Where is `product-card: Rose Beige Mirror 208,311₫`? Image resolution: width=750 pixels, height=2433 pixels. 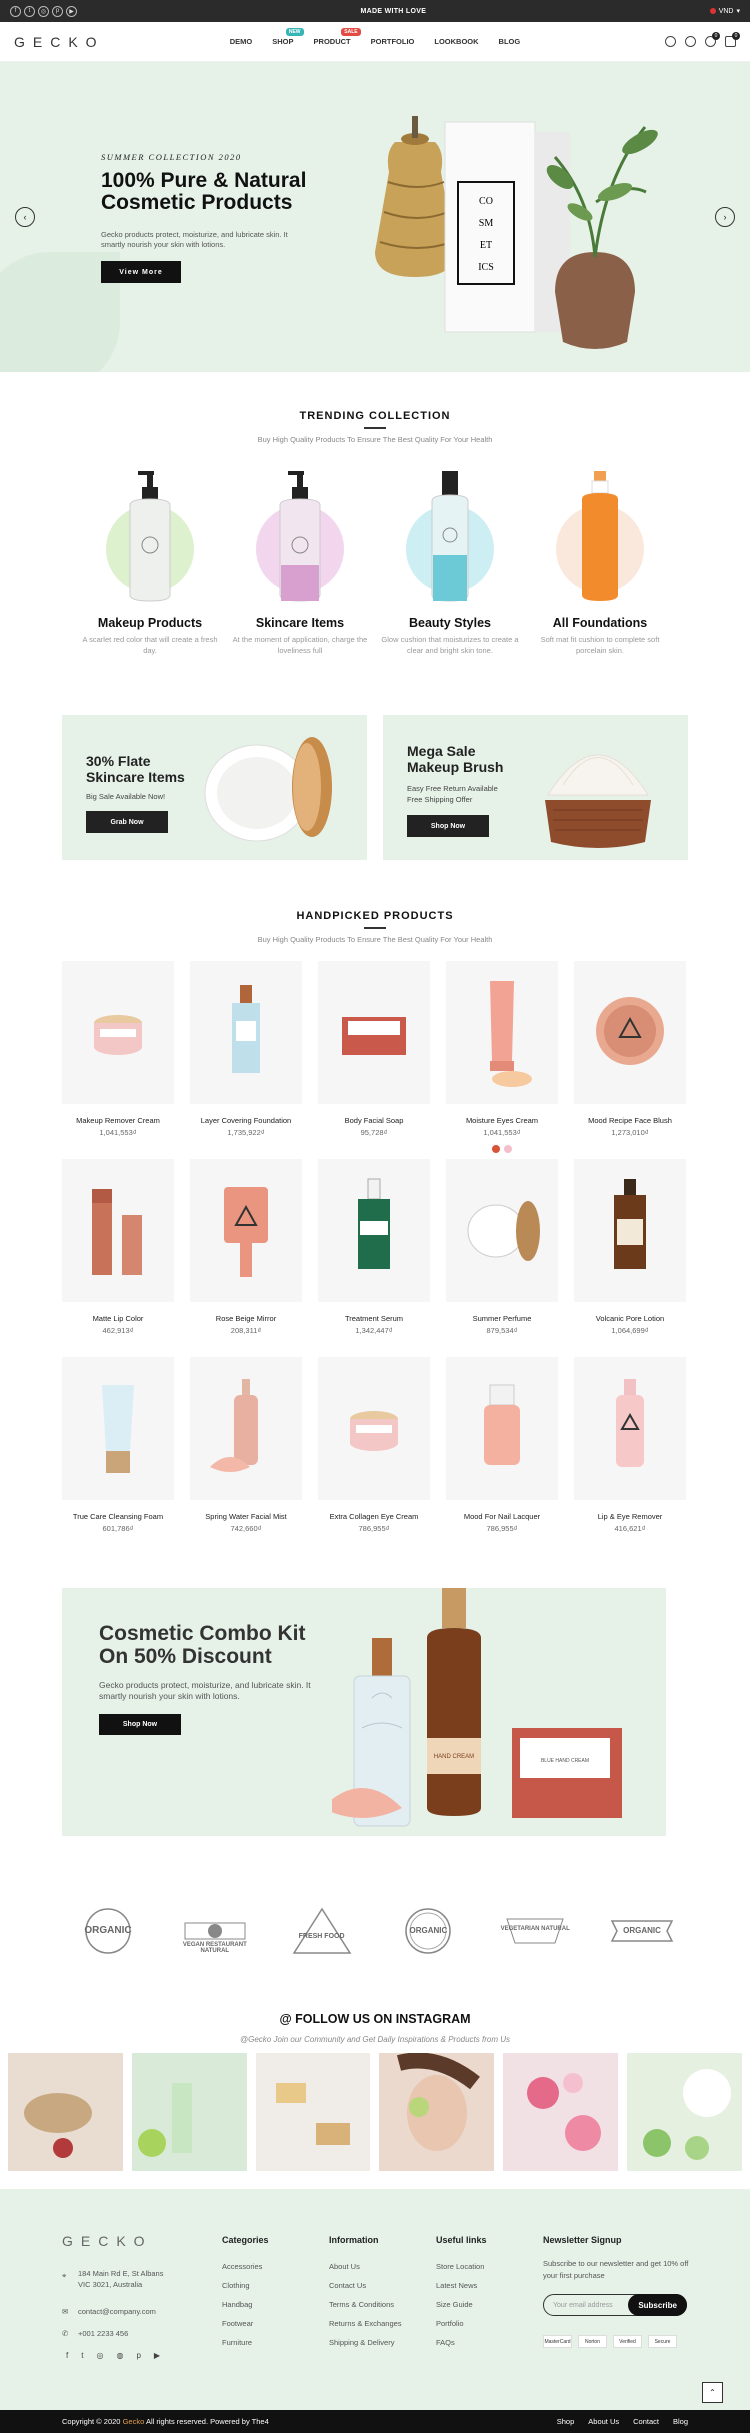 product-card: Rose Beige Mirror 208,311₫ is located at coordinates (246, 1258).